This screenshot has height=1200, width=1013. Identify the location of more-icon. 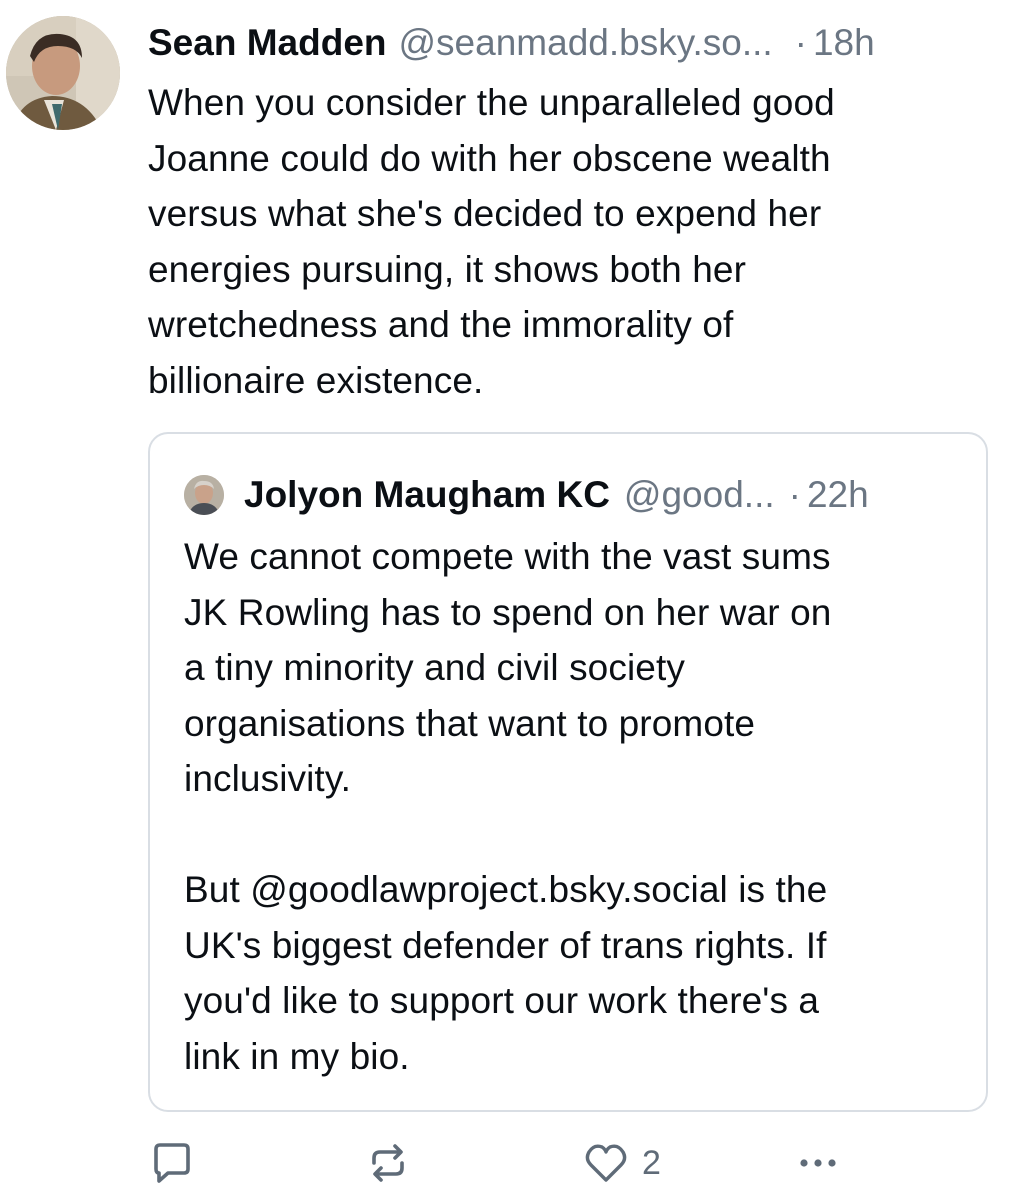
(818, 1163).